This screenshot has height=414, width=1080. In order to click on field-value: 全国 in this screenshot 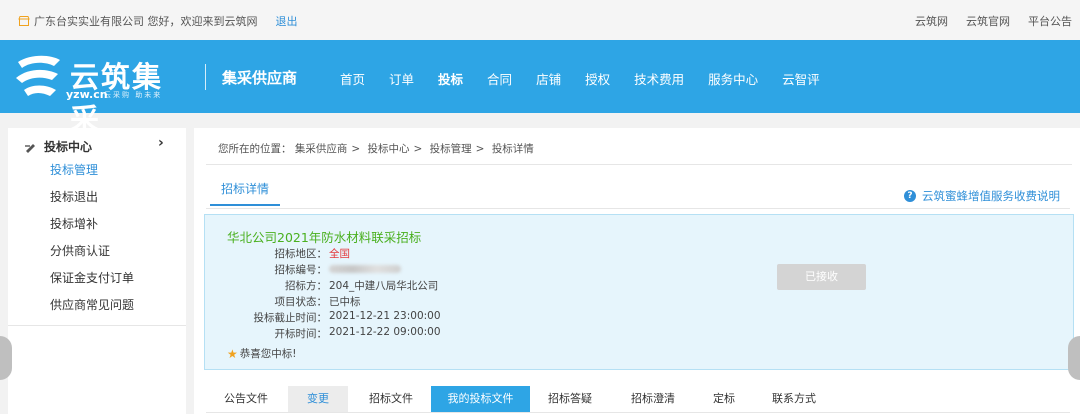, I will do `click(339, 254)`.